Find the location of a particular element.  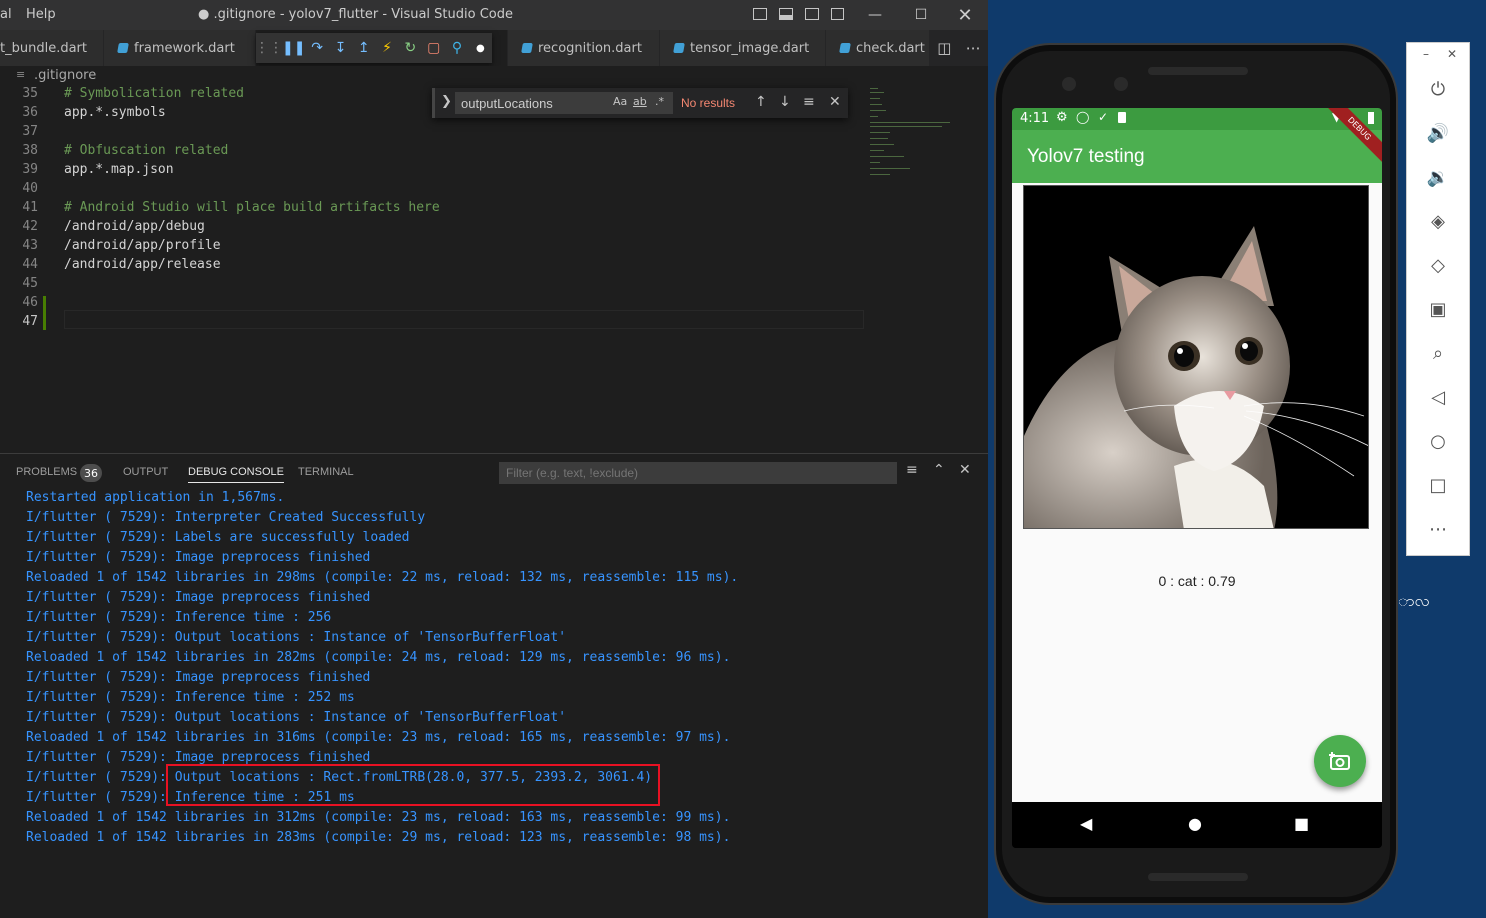

console-line: I/flutter ( 7529): Inference time : 256 is located at coordinates (179, 617).